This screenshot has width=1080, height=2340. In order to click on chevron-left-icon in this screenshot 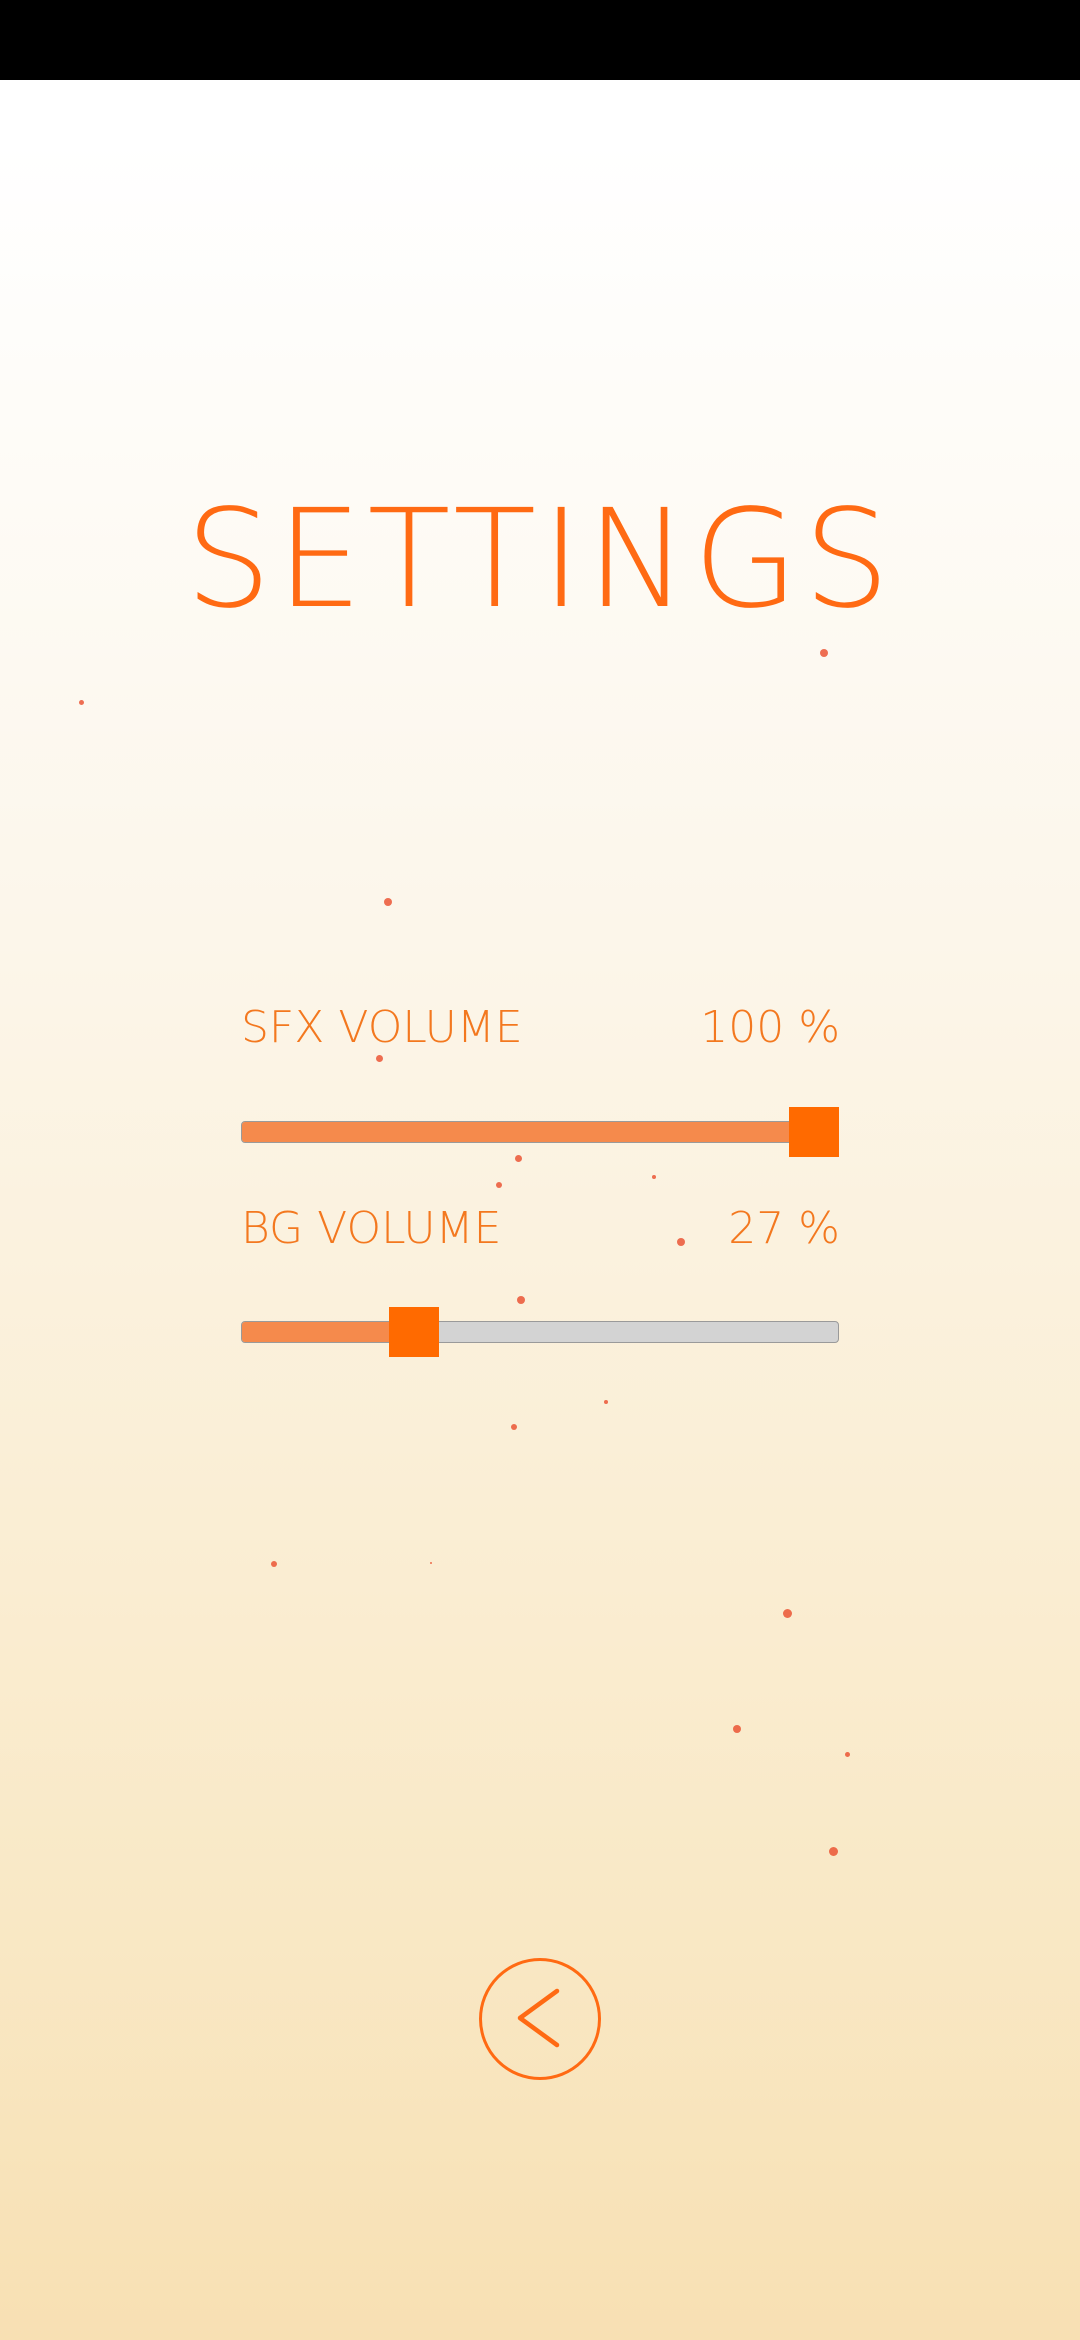, I will do `click(538, 2018)`.